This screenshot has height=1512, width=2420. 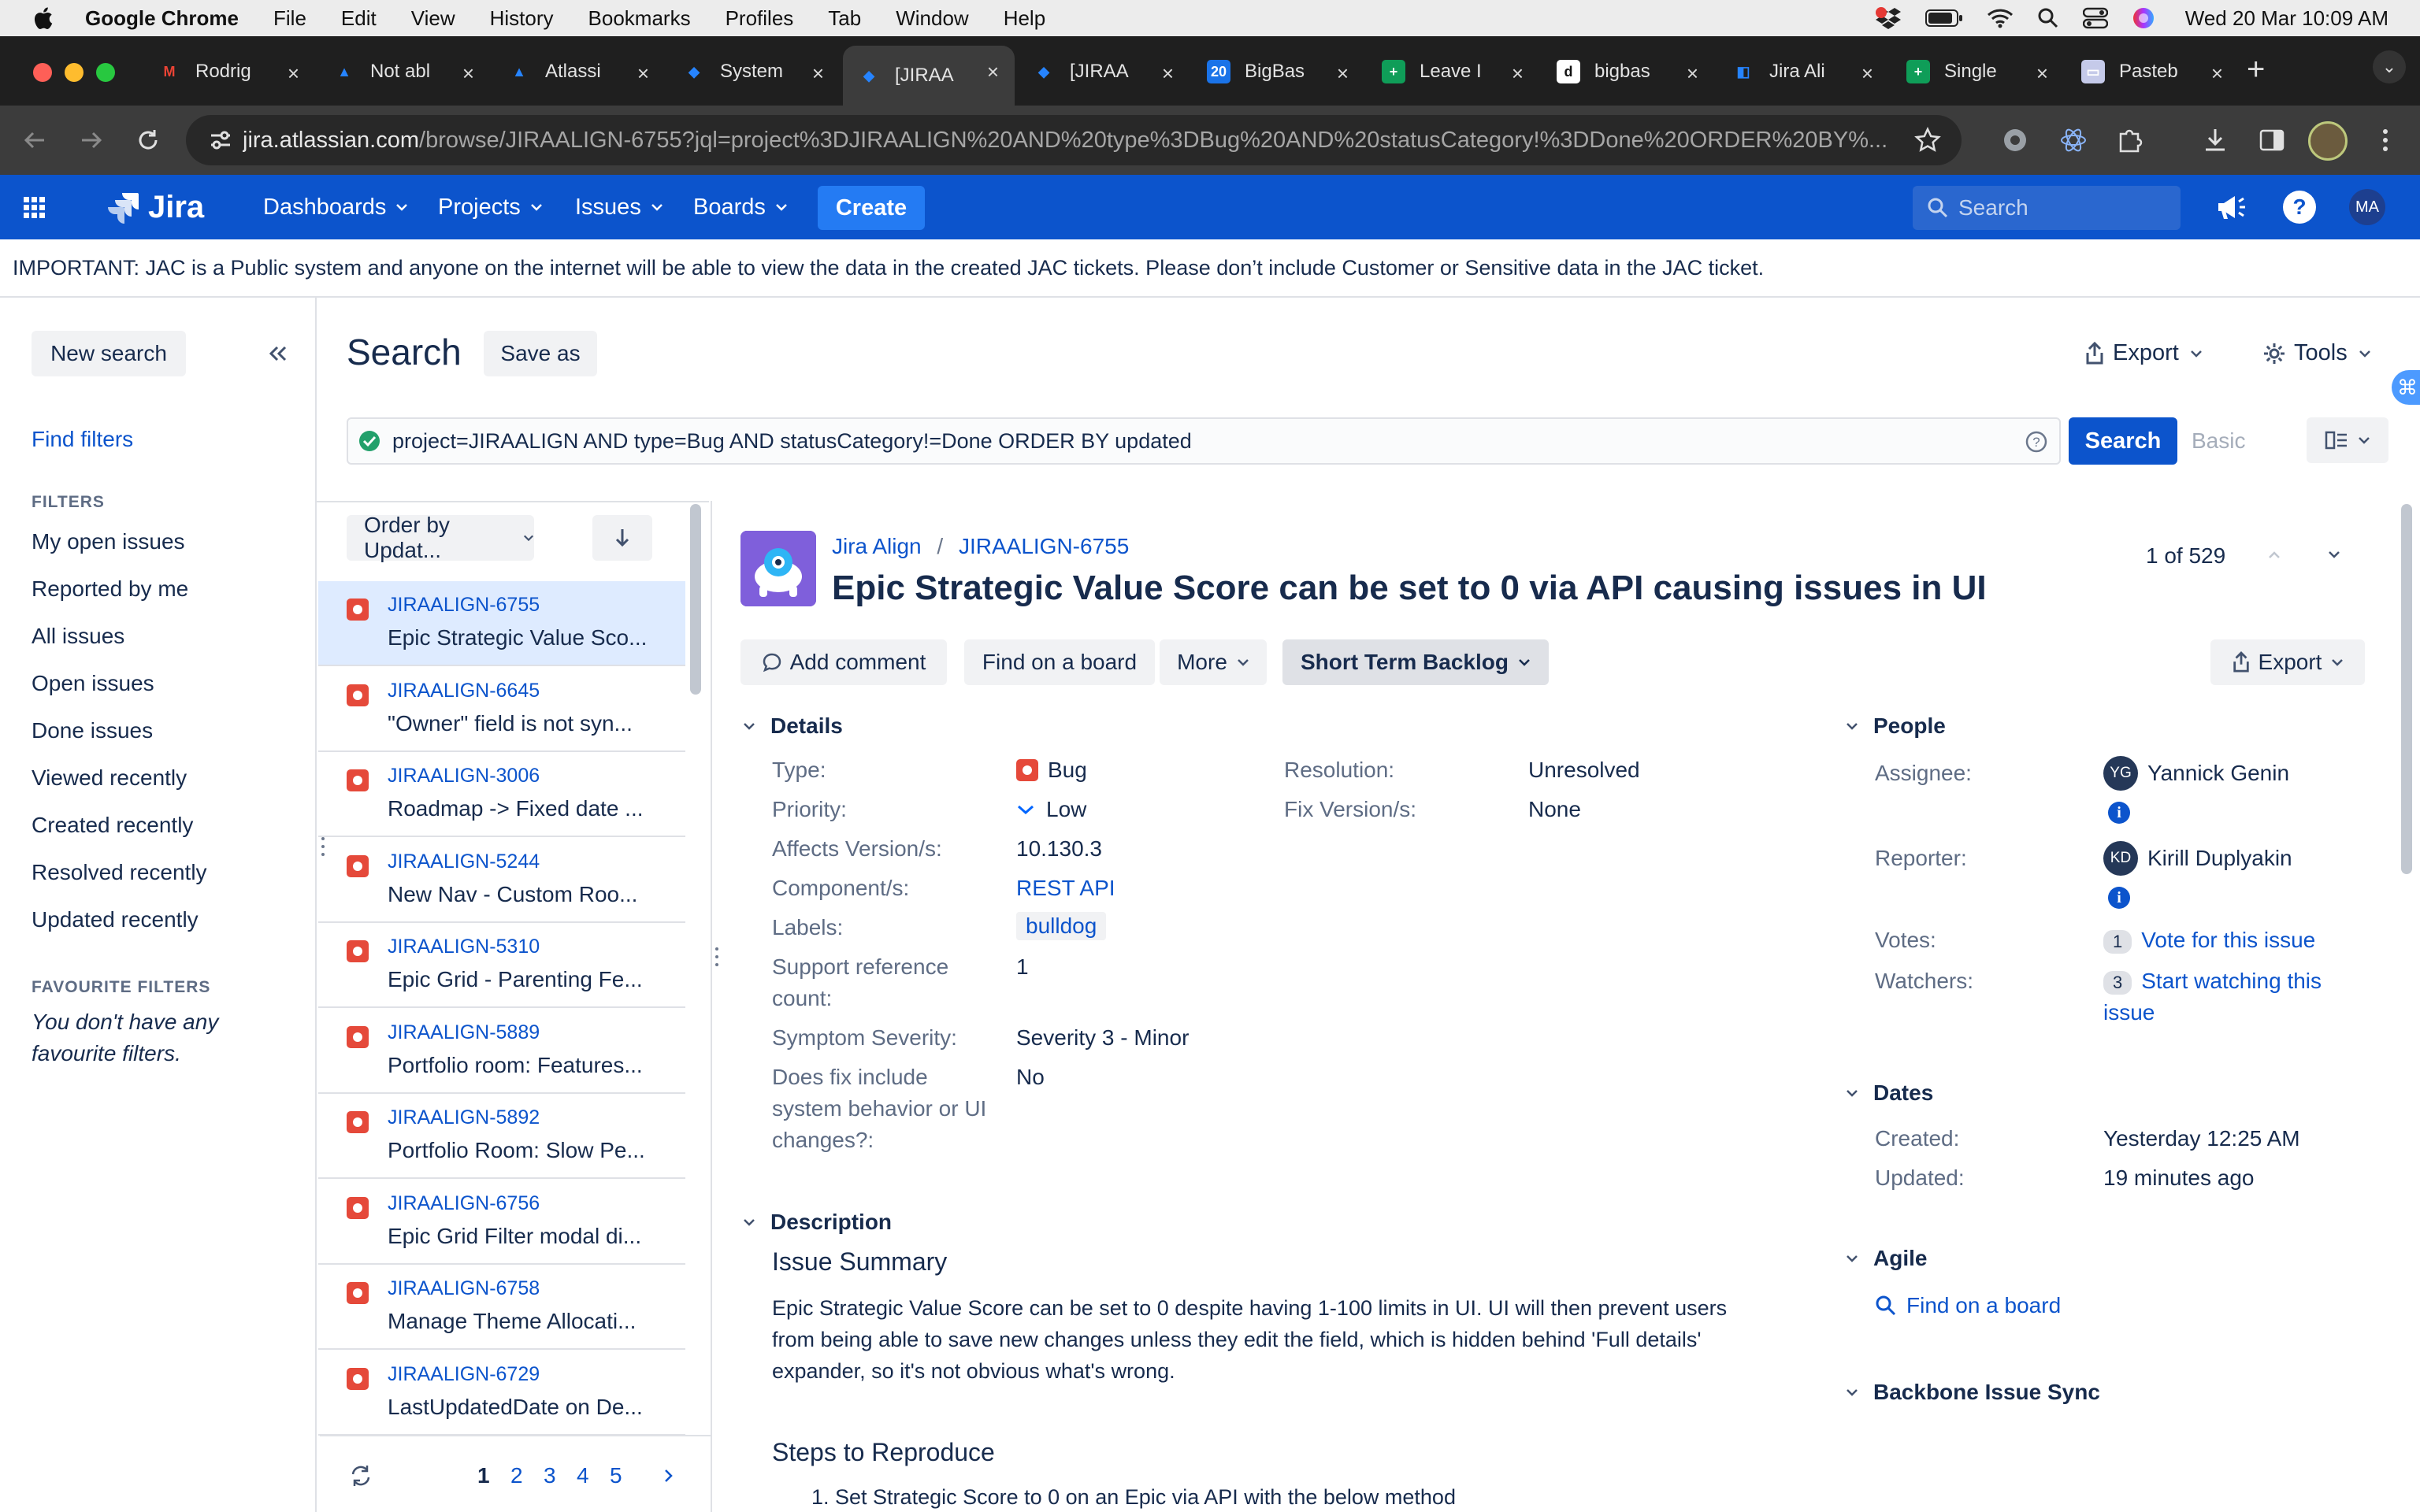 What do you see at coordinates (91, 140) in the screenshot?
I see `forward-icon` at bounding box center [91, 140].